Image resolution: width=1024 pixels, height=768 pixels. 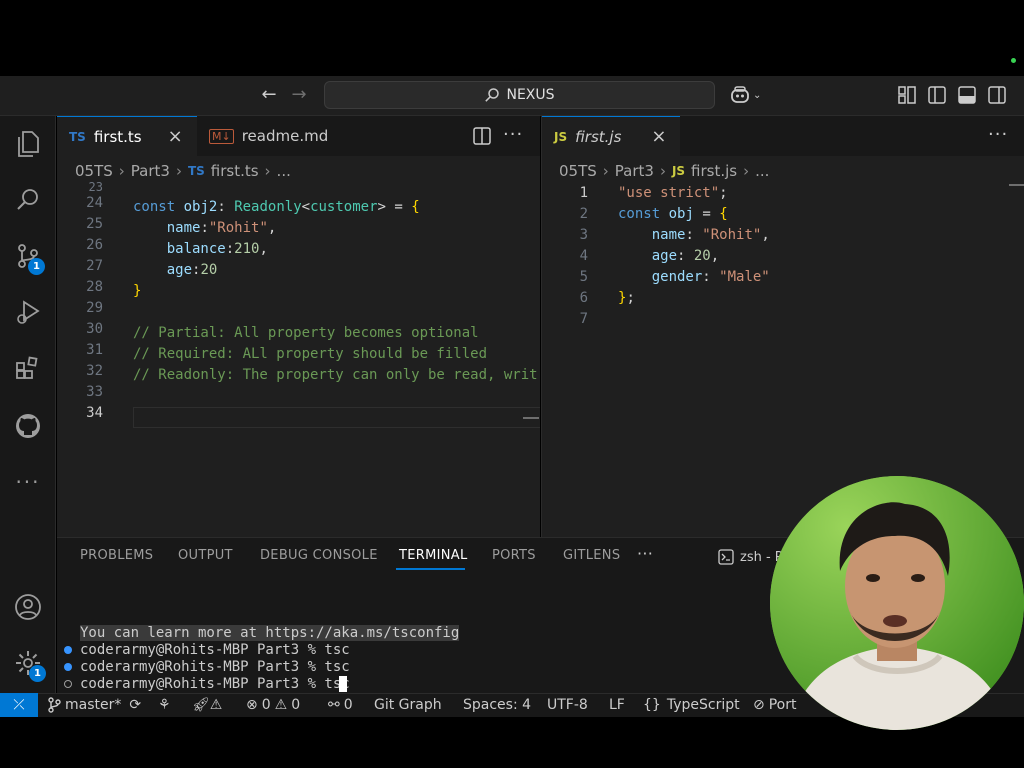 What do you see at coordinates (207, 705) in the screenshot?
I see `deploy-warning-icon: 🚀︎⚠` at bounding box center [207, 705].